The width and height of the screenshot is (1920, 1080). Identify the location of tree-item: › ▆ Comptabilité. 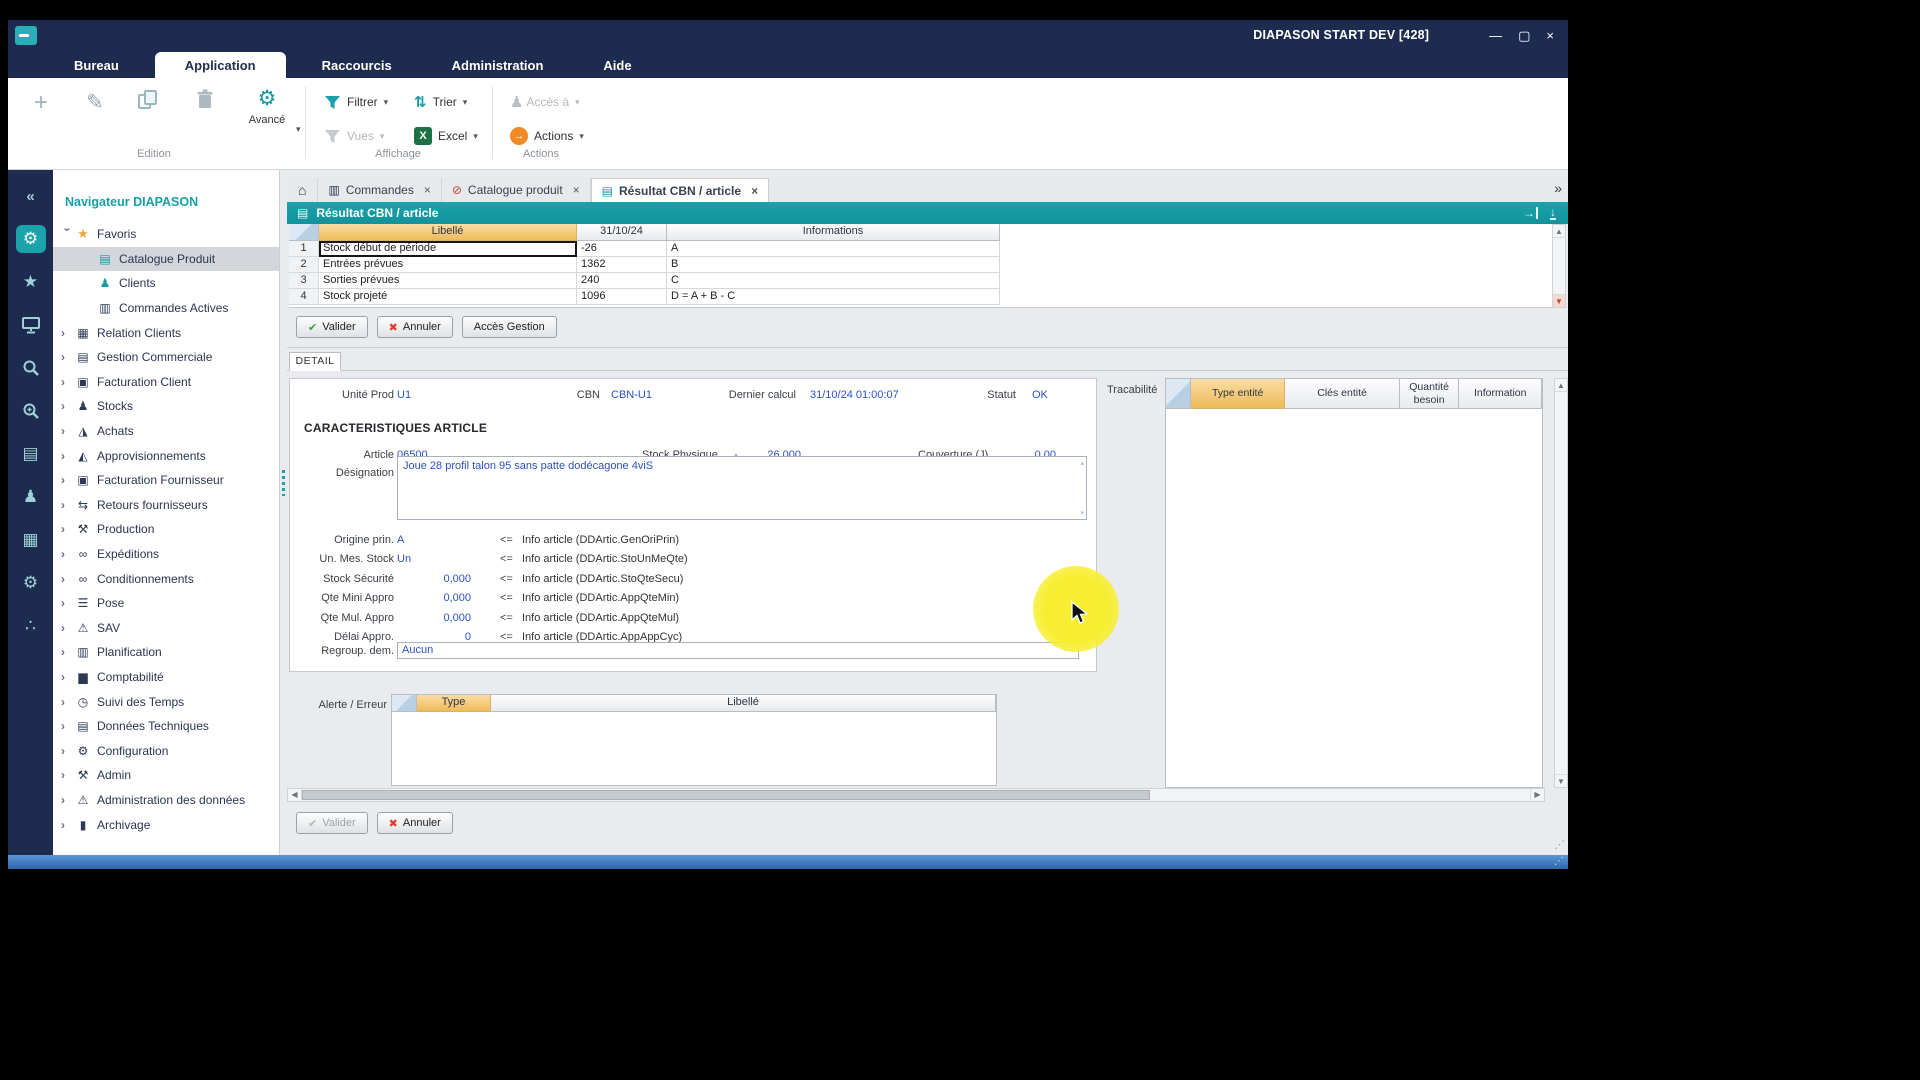
(166, 677).